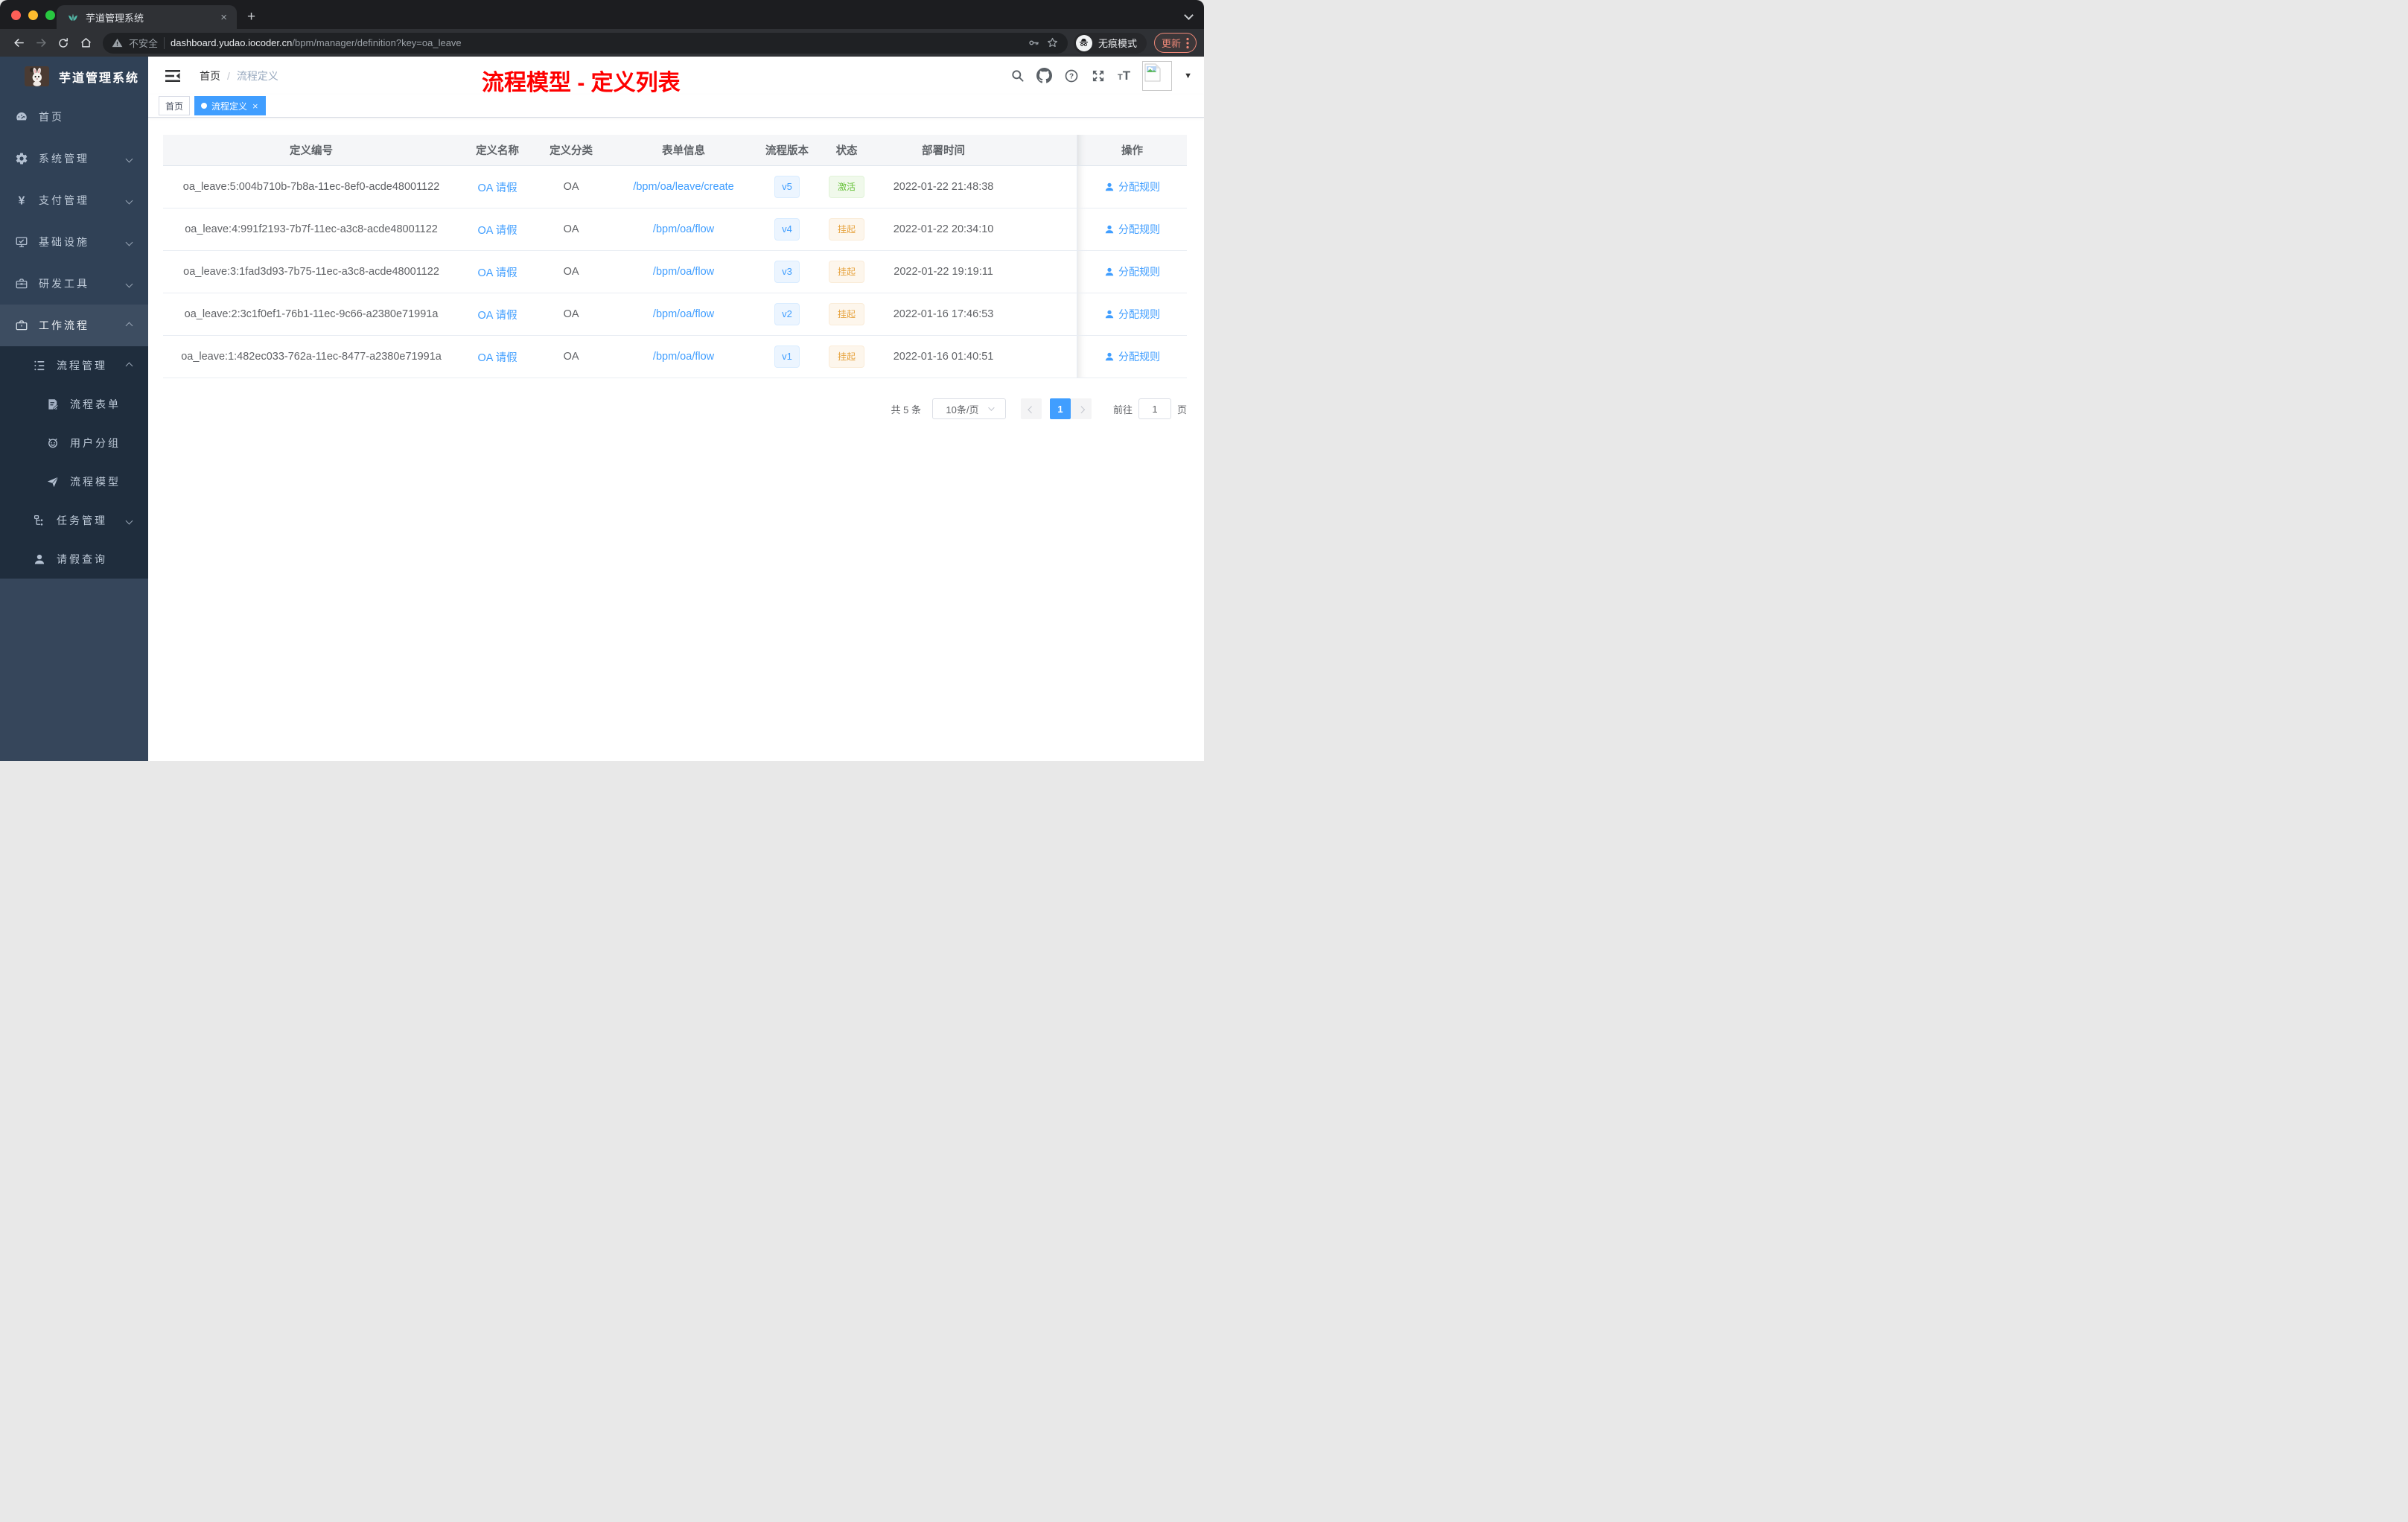 The height and width of the screenshot is (1522, 2408). Describe the element at coordinates (74, 76) in the screenshot. I see `logo: 芋道管理系统` at that location.